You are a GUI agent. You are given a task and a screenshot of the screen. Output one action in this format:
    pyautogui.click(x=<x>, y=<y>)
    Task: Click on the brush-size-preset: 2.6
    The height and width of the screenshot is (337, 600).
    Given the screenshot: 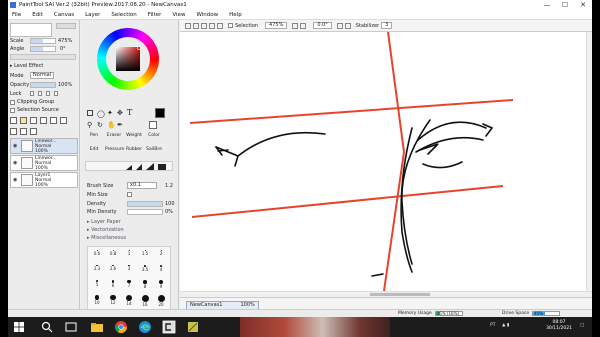 What is the action you would take?
    pyautogui.click(x=113, y=270)
    